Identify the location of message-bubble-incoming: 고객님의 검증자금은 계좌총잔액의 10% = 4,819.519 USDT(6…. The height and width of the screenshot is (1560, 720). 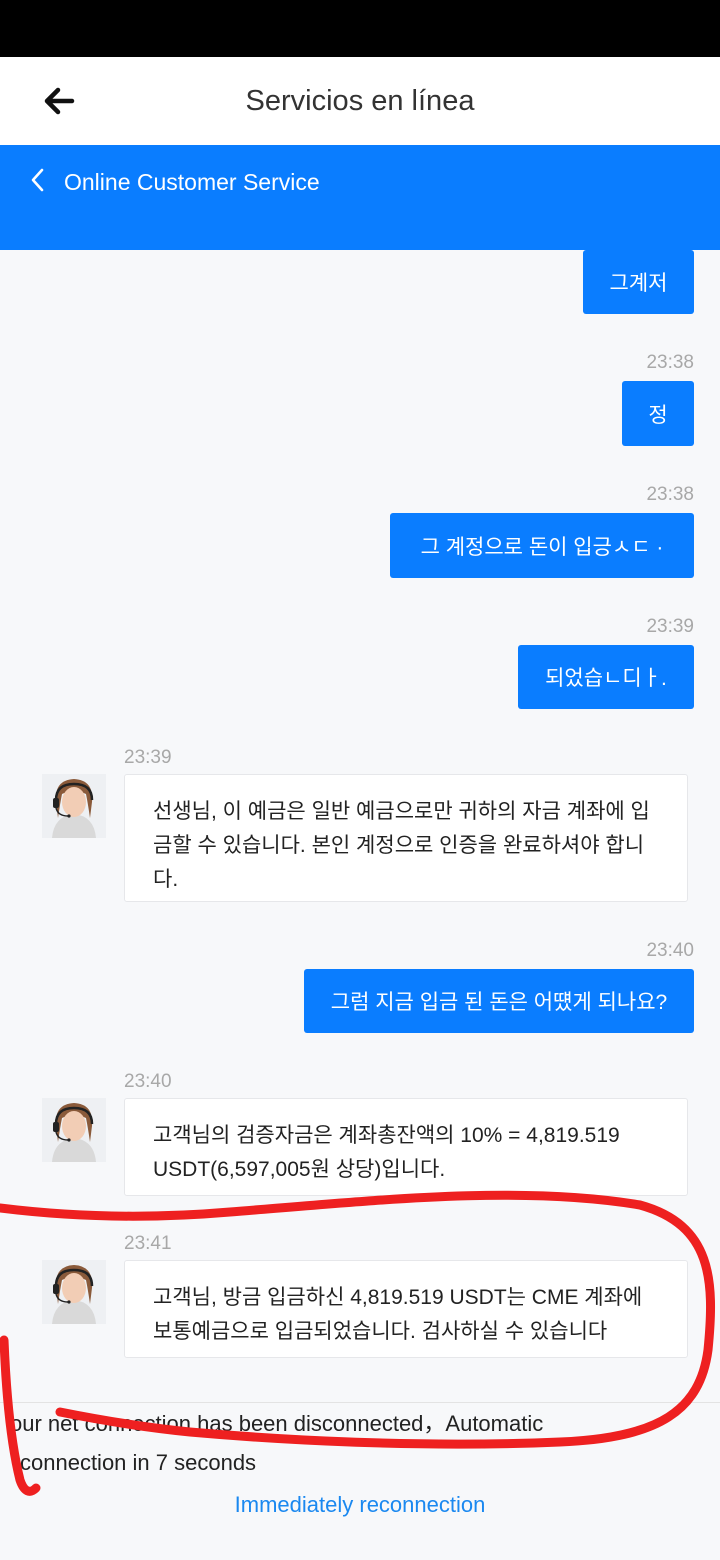
(406, 1147).